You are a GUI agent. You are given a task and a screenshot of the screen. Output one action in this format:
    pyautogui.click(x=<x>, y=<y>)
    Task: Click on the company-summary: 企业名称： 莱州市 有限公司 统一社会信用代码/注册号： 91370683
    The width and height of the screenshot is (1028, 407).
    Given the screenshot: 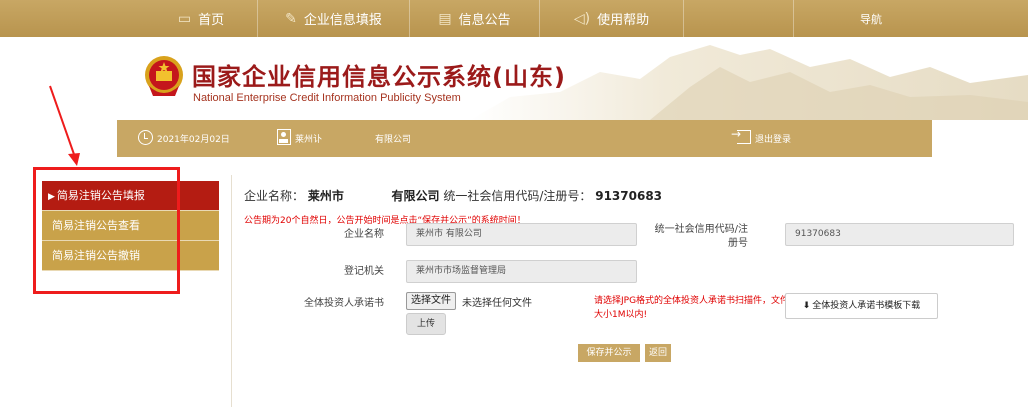 What is the action you would take?
    pyautogui.click(x=453, y=195)
    